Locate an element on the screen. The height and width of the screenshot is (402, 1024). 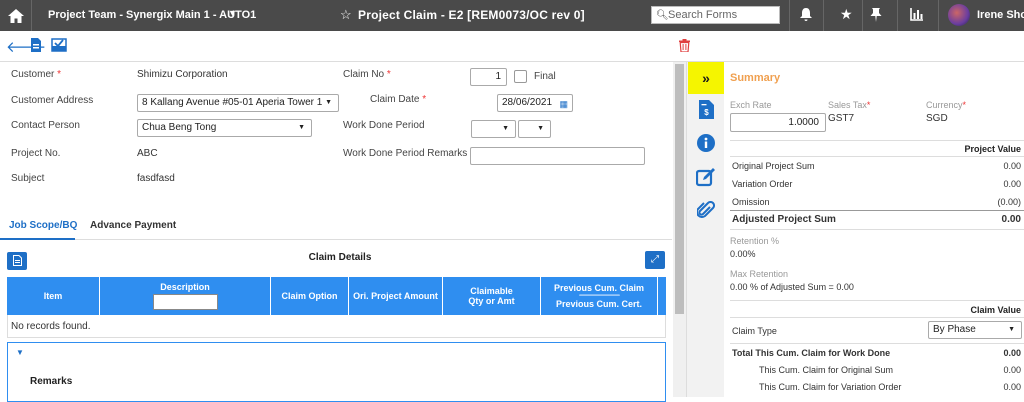
max-retention-value: 0.00 % of Adjusted Sum = 0.00 is located at coordinates (792, 287).